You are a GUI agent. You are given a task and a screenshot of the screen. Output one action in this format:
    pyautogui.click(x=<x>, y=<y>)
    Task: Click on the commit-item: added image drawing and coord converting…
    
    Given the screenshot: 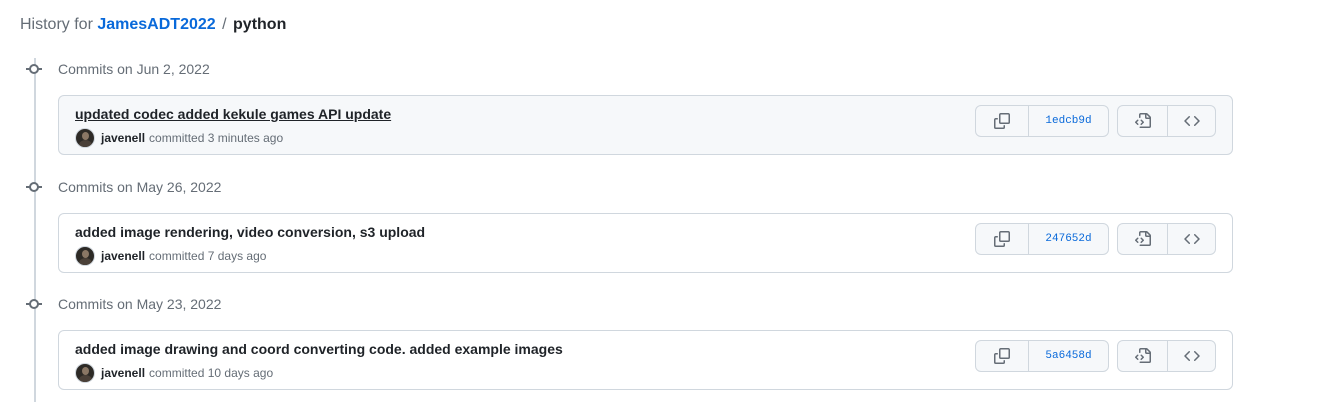 What is the action you would take?
    pyautogui.click(x=645, y=360)
    